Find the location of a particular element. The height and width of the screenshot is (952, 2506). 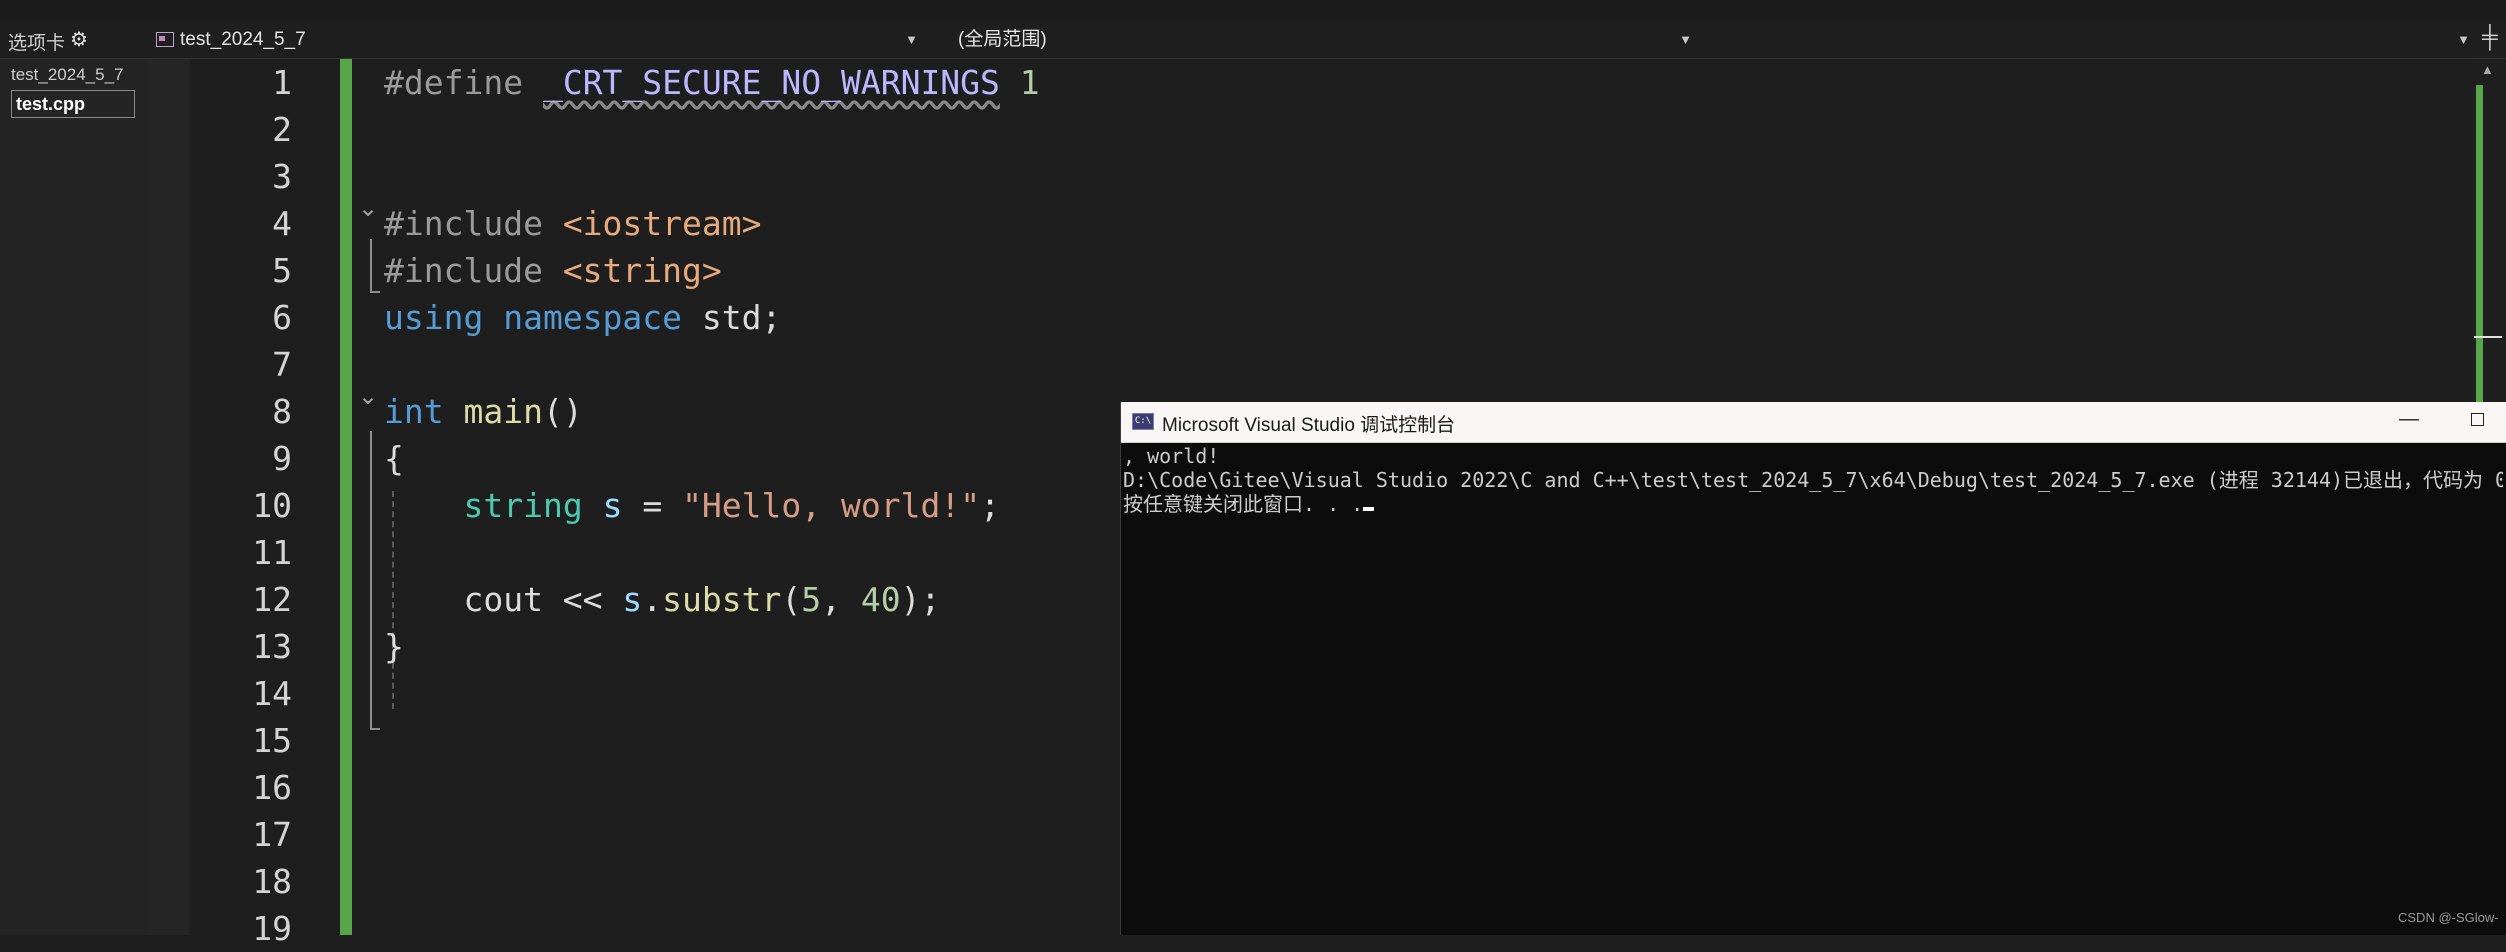

scroll-up-icon: ▲ is located at coordinates (2487, 69).